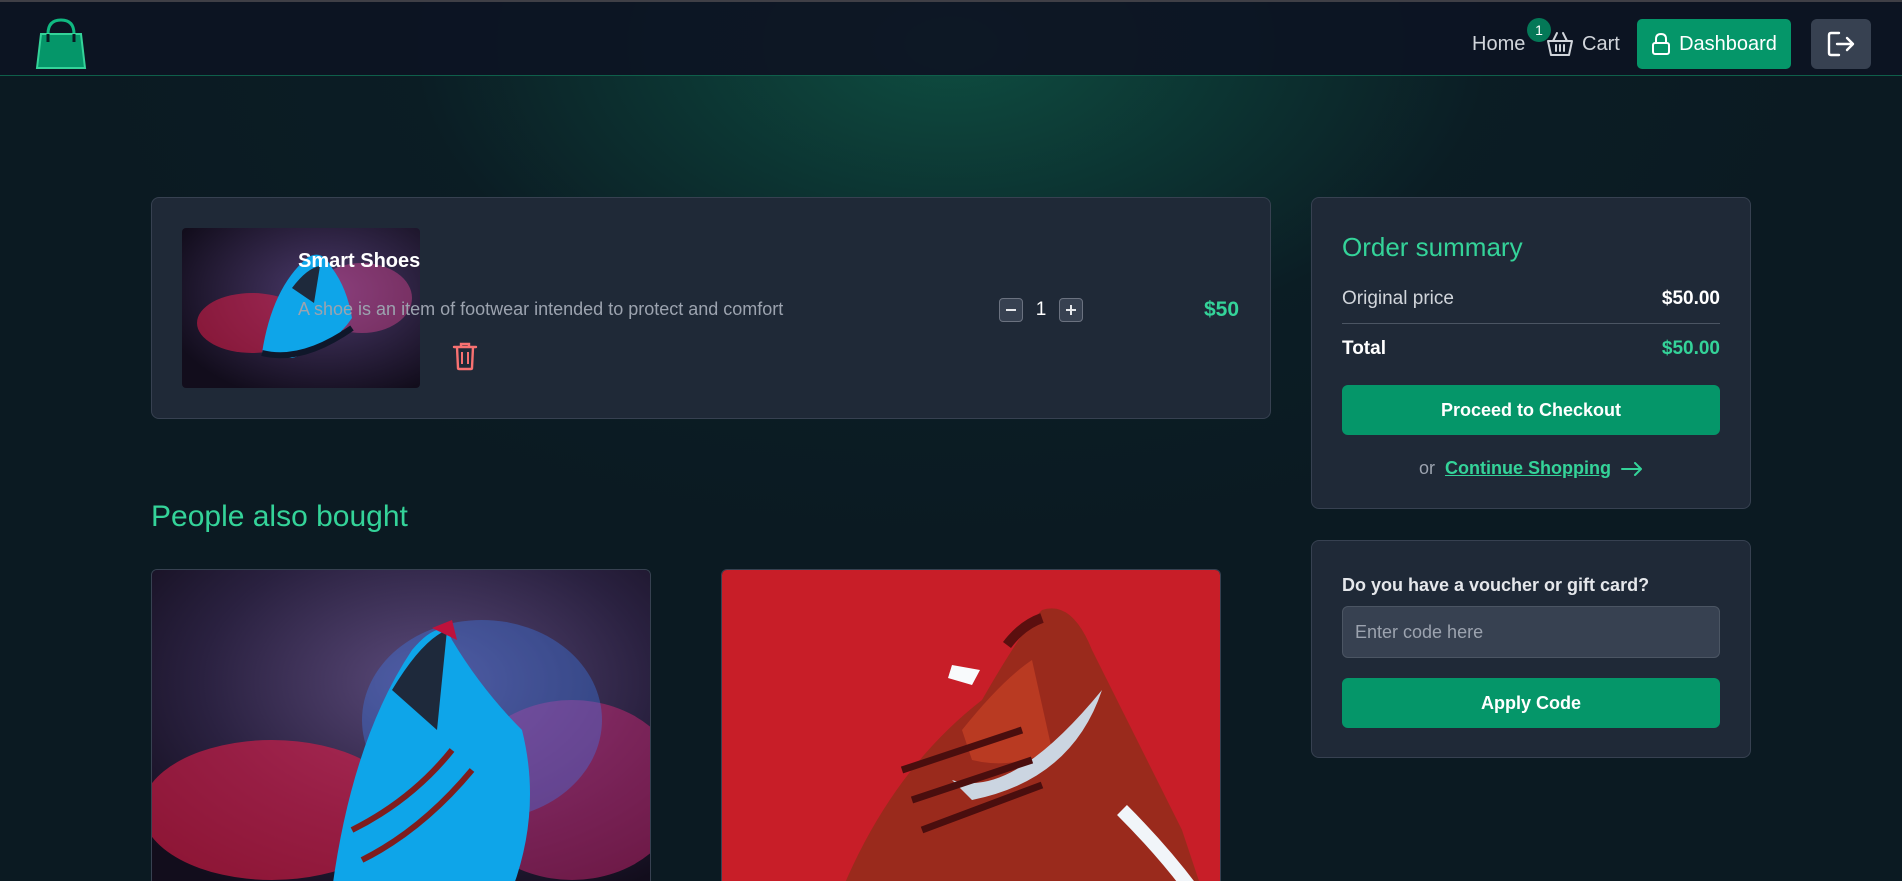 The height and width of the screenshot is (881, 1902). Describe the element at coordinates (1690, 298) in the screenshot. I see `original-price-value: $50.00` at that location.